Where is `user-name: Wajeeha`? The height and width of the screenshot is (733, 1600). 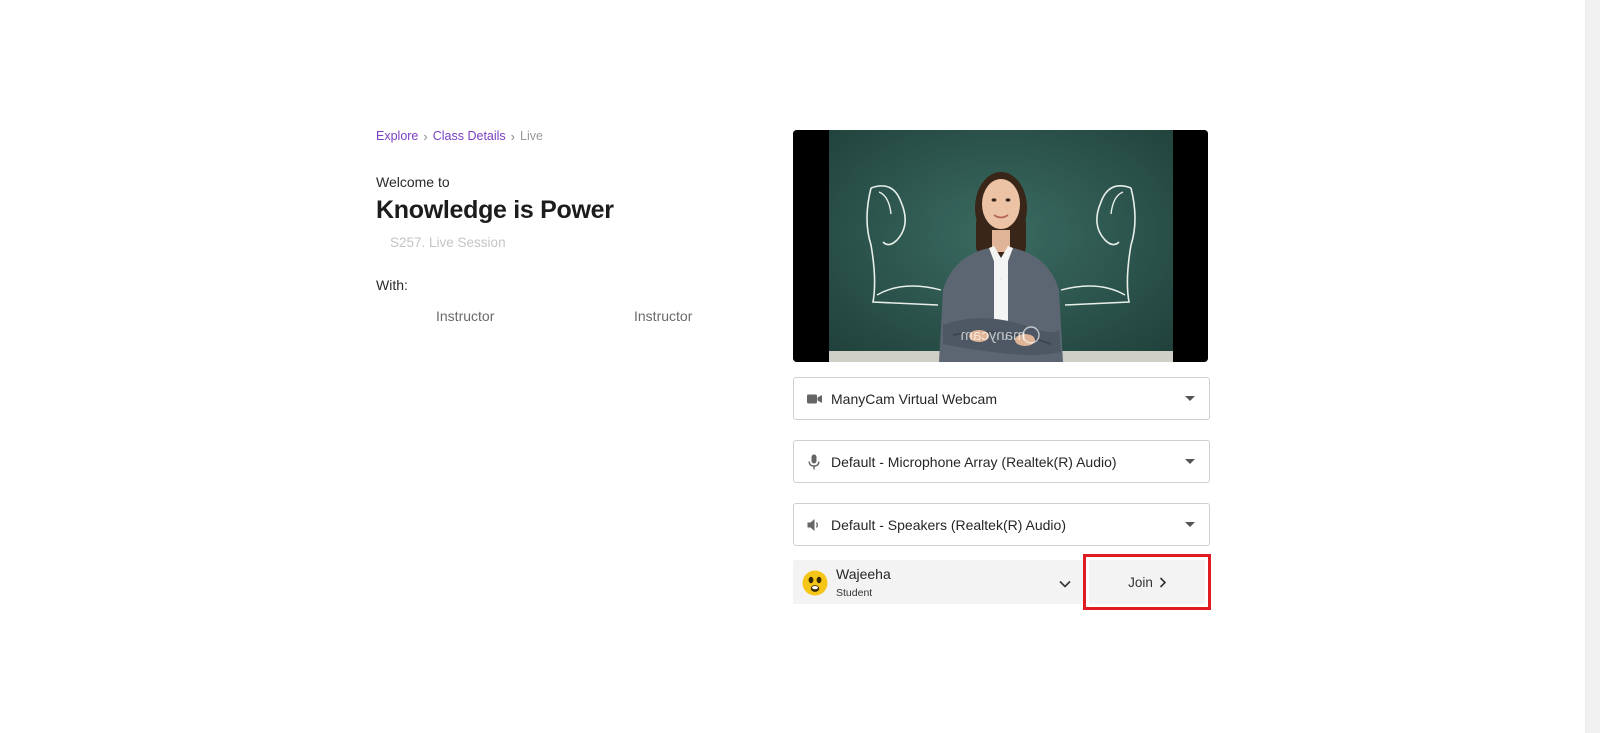 user-name: Wajeeha is located at coordinates (863, 574).